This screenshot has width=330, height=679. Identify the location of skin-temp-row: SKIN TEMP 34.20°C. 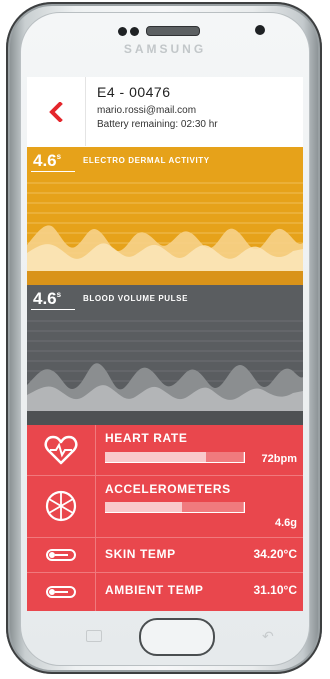
(165, 555).